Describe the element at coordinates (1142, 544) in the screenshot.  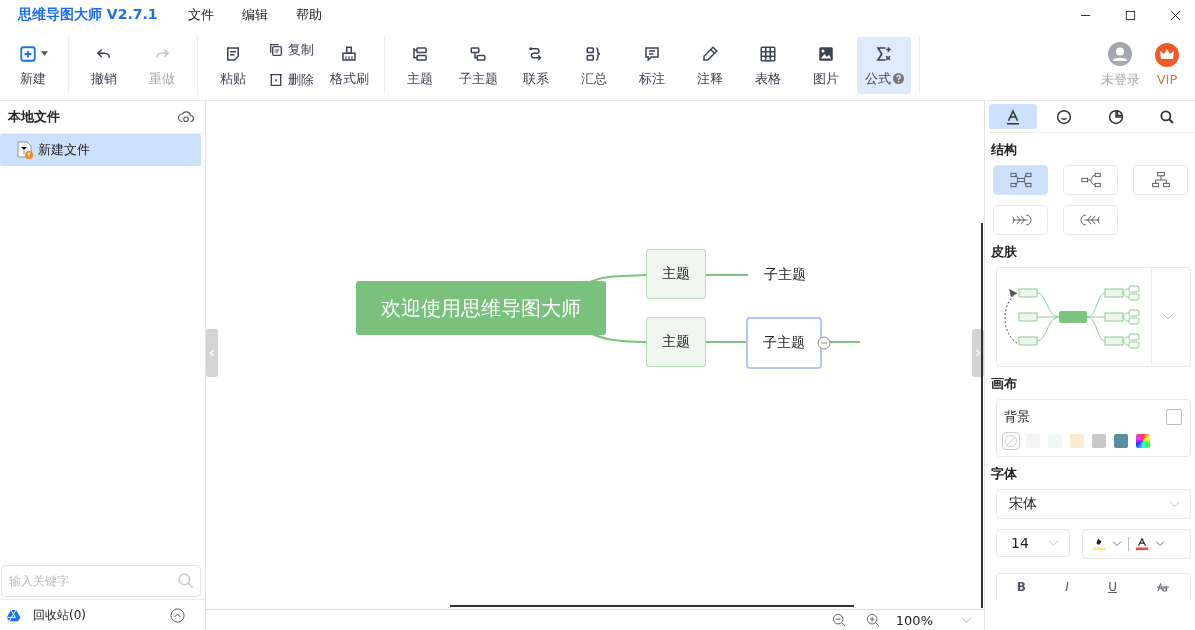
I see `font-color-icon` at that location.